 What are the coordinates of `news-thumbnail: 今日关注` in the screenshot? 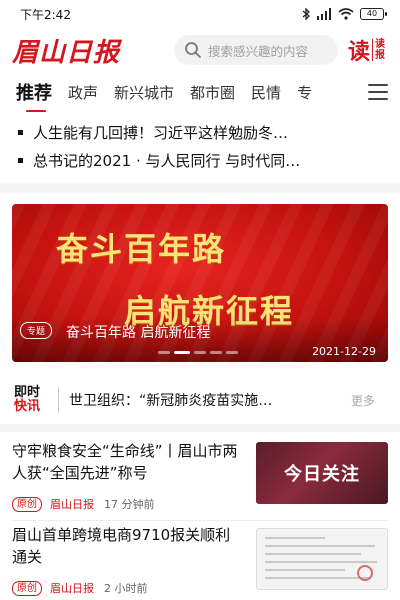 It's located at (322, 473).